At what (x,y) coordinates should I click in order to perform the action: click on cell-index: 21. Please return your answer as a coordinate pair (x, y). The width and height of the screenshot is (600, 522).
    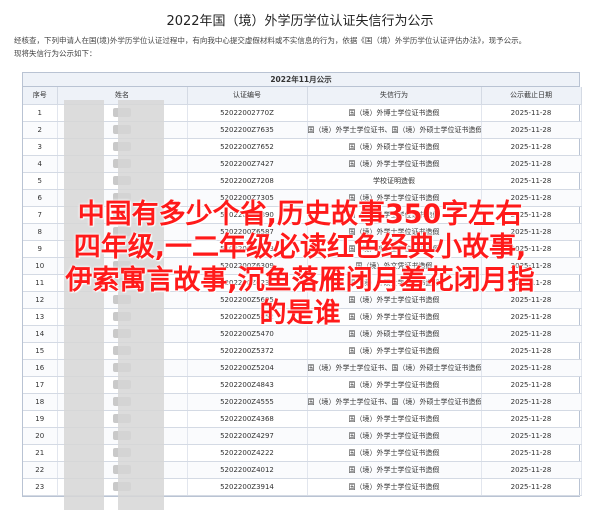
    Looking at the image, I should click on (40, 453).